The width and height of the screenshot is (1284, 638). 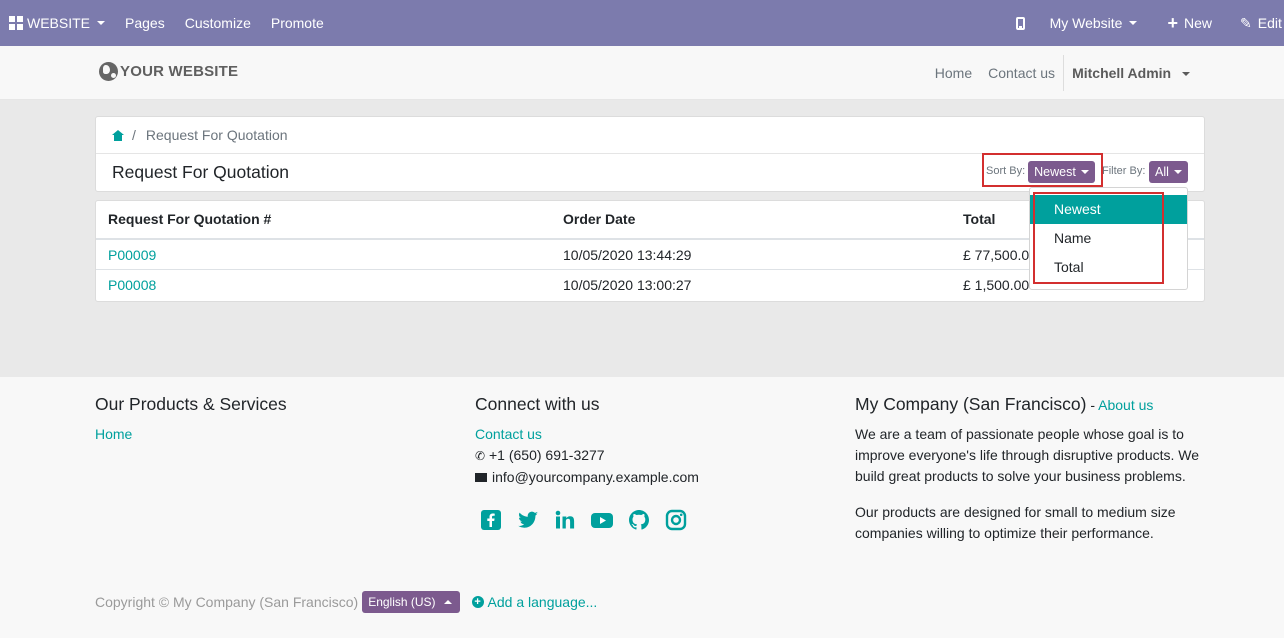 What do you see at coordinates (191, 419) in the screenshot?
I see `footer-products: Our Products & Services Home` at bounding box center [191, 419].